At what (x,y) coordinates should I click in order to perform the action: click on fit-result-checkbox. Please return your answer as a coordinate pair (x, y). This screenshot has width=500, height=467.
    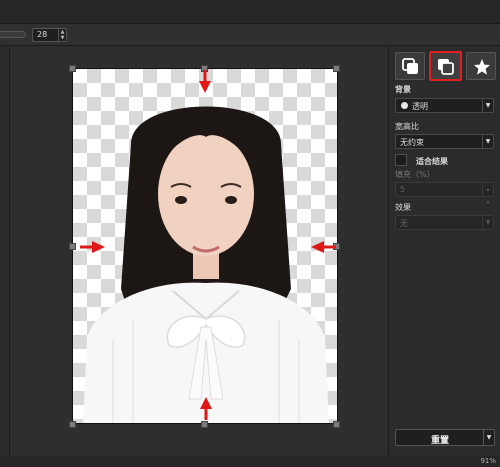
    Looking at the image, I should click on (401, 160).